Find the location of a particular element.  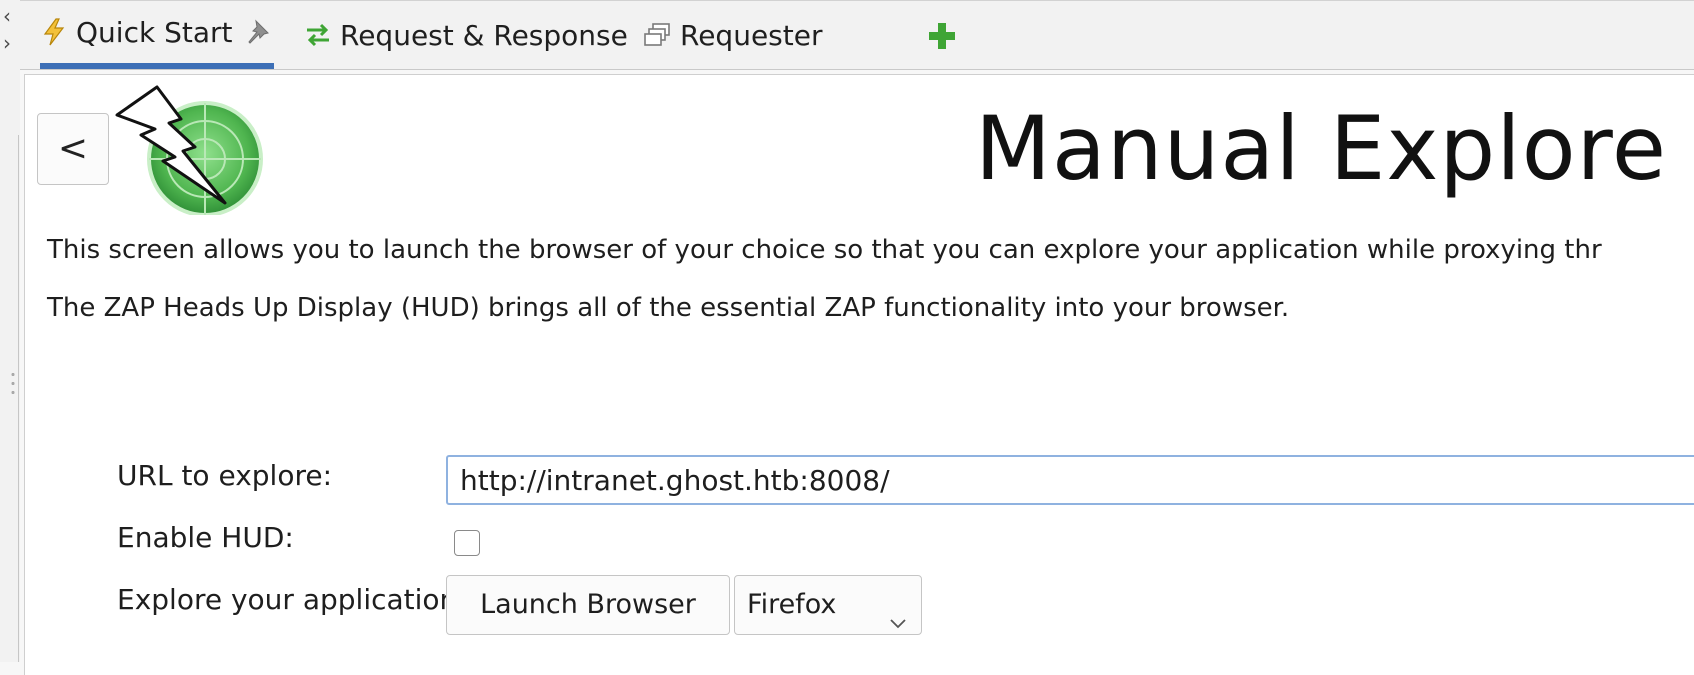

launch-browser-button: Launch Browser is located at coordinates (588, 605).